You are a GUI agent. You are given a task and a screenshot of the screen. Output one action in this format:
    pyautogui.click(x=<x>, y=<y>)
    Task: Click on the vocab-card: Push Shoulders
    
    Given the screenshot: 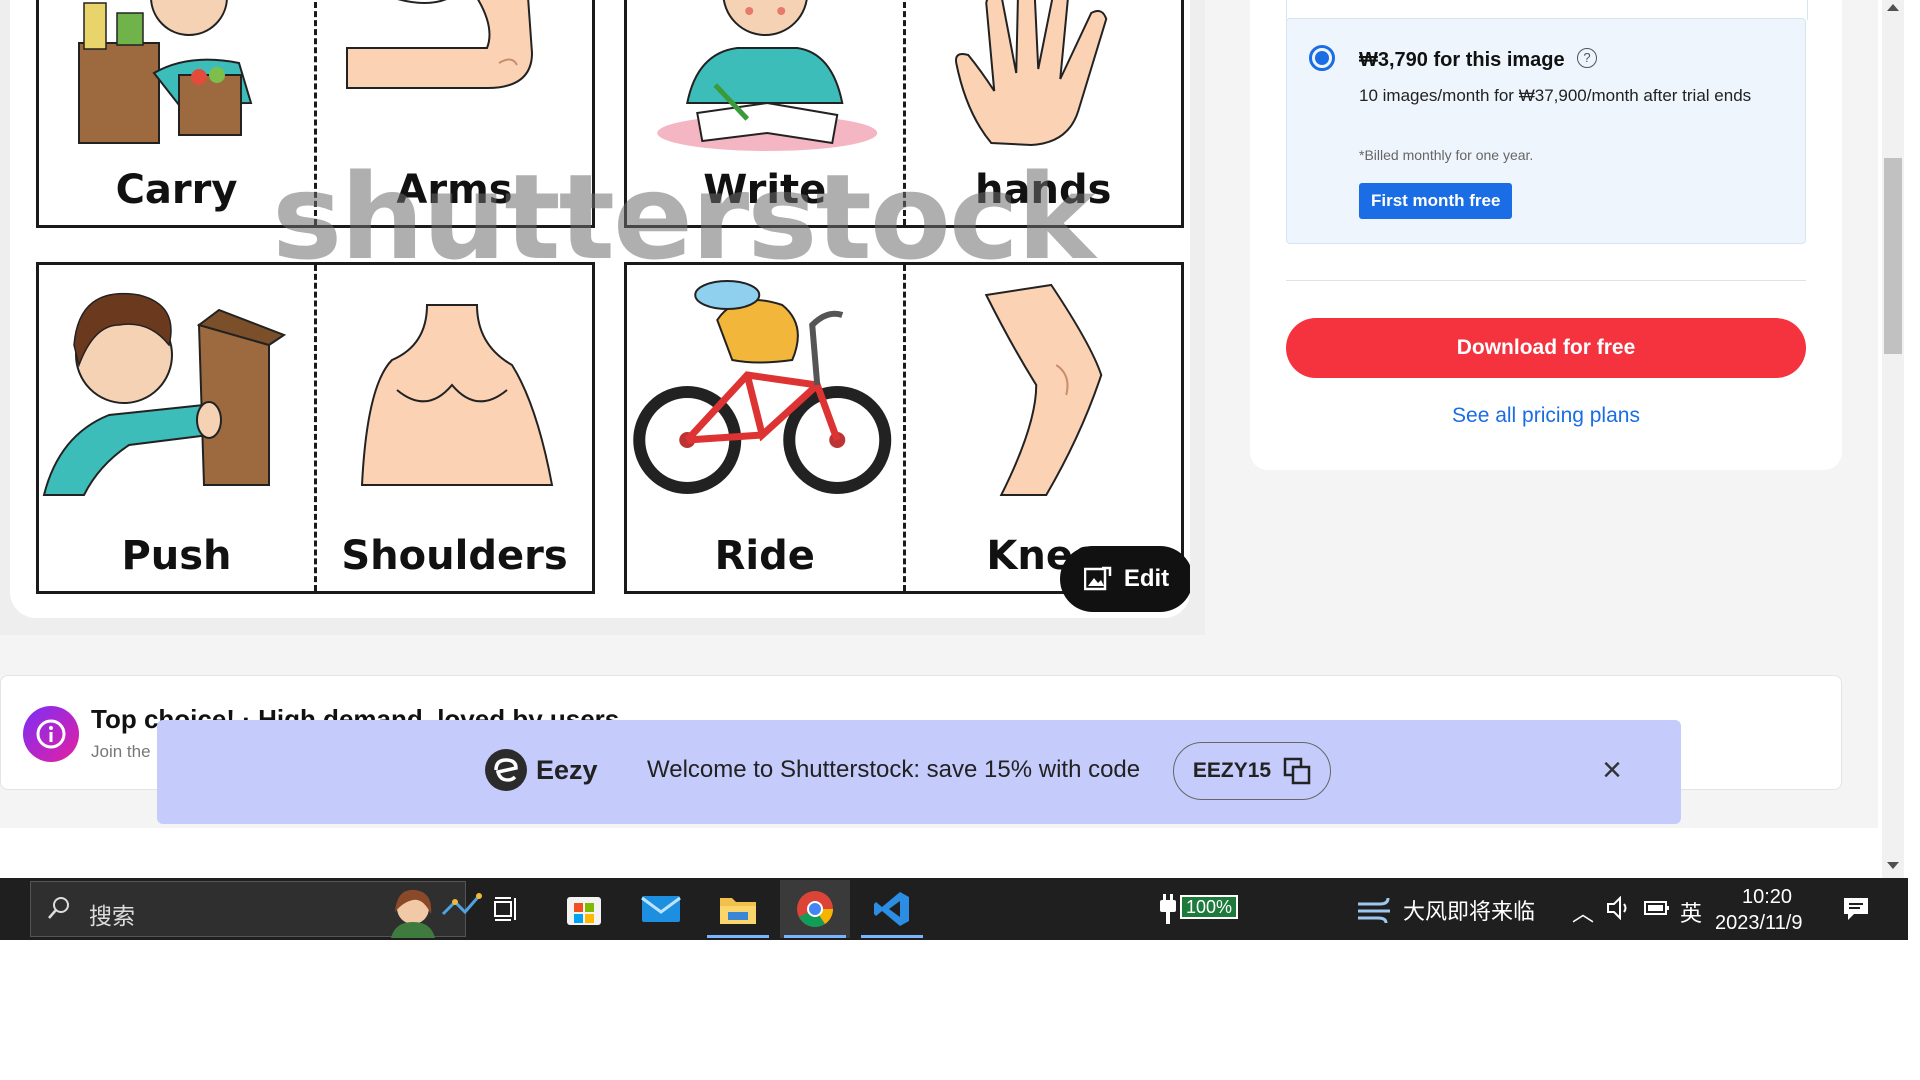 What is the action you would take?
    pyautogui.click(x=315, y=428)
    